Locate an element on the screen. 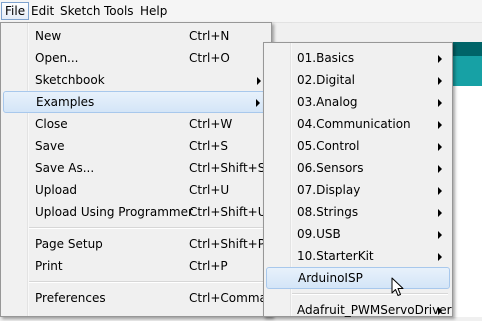 This screenshot has width=482, height=321. example-item-basics: 01.Basics is located at coordinates (358, 58).